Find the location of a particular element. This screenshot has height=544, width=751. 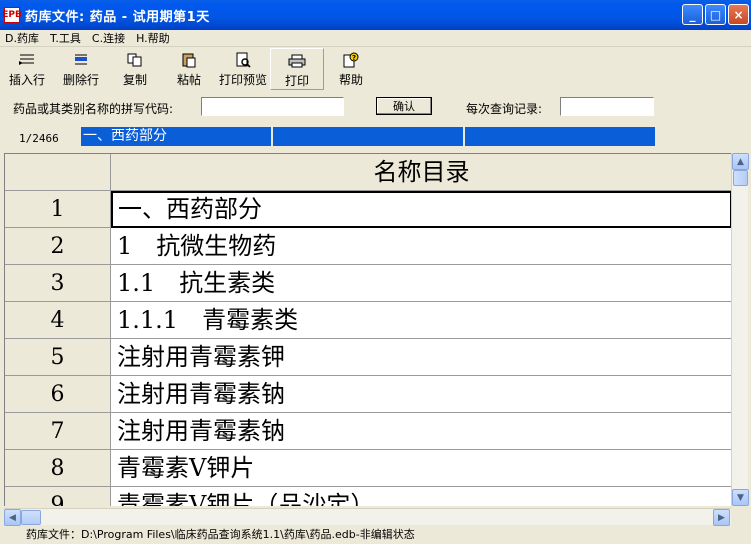

name-cell: 注射用青霉素钾 is located at coordinates (421, 357).